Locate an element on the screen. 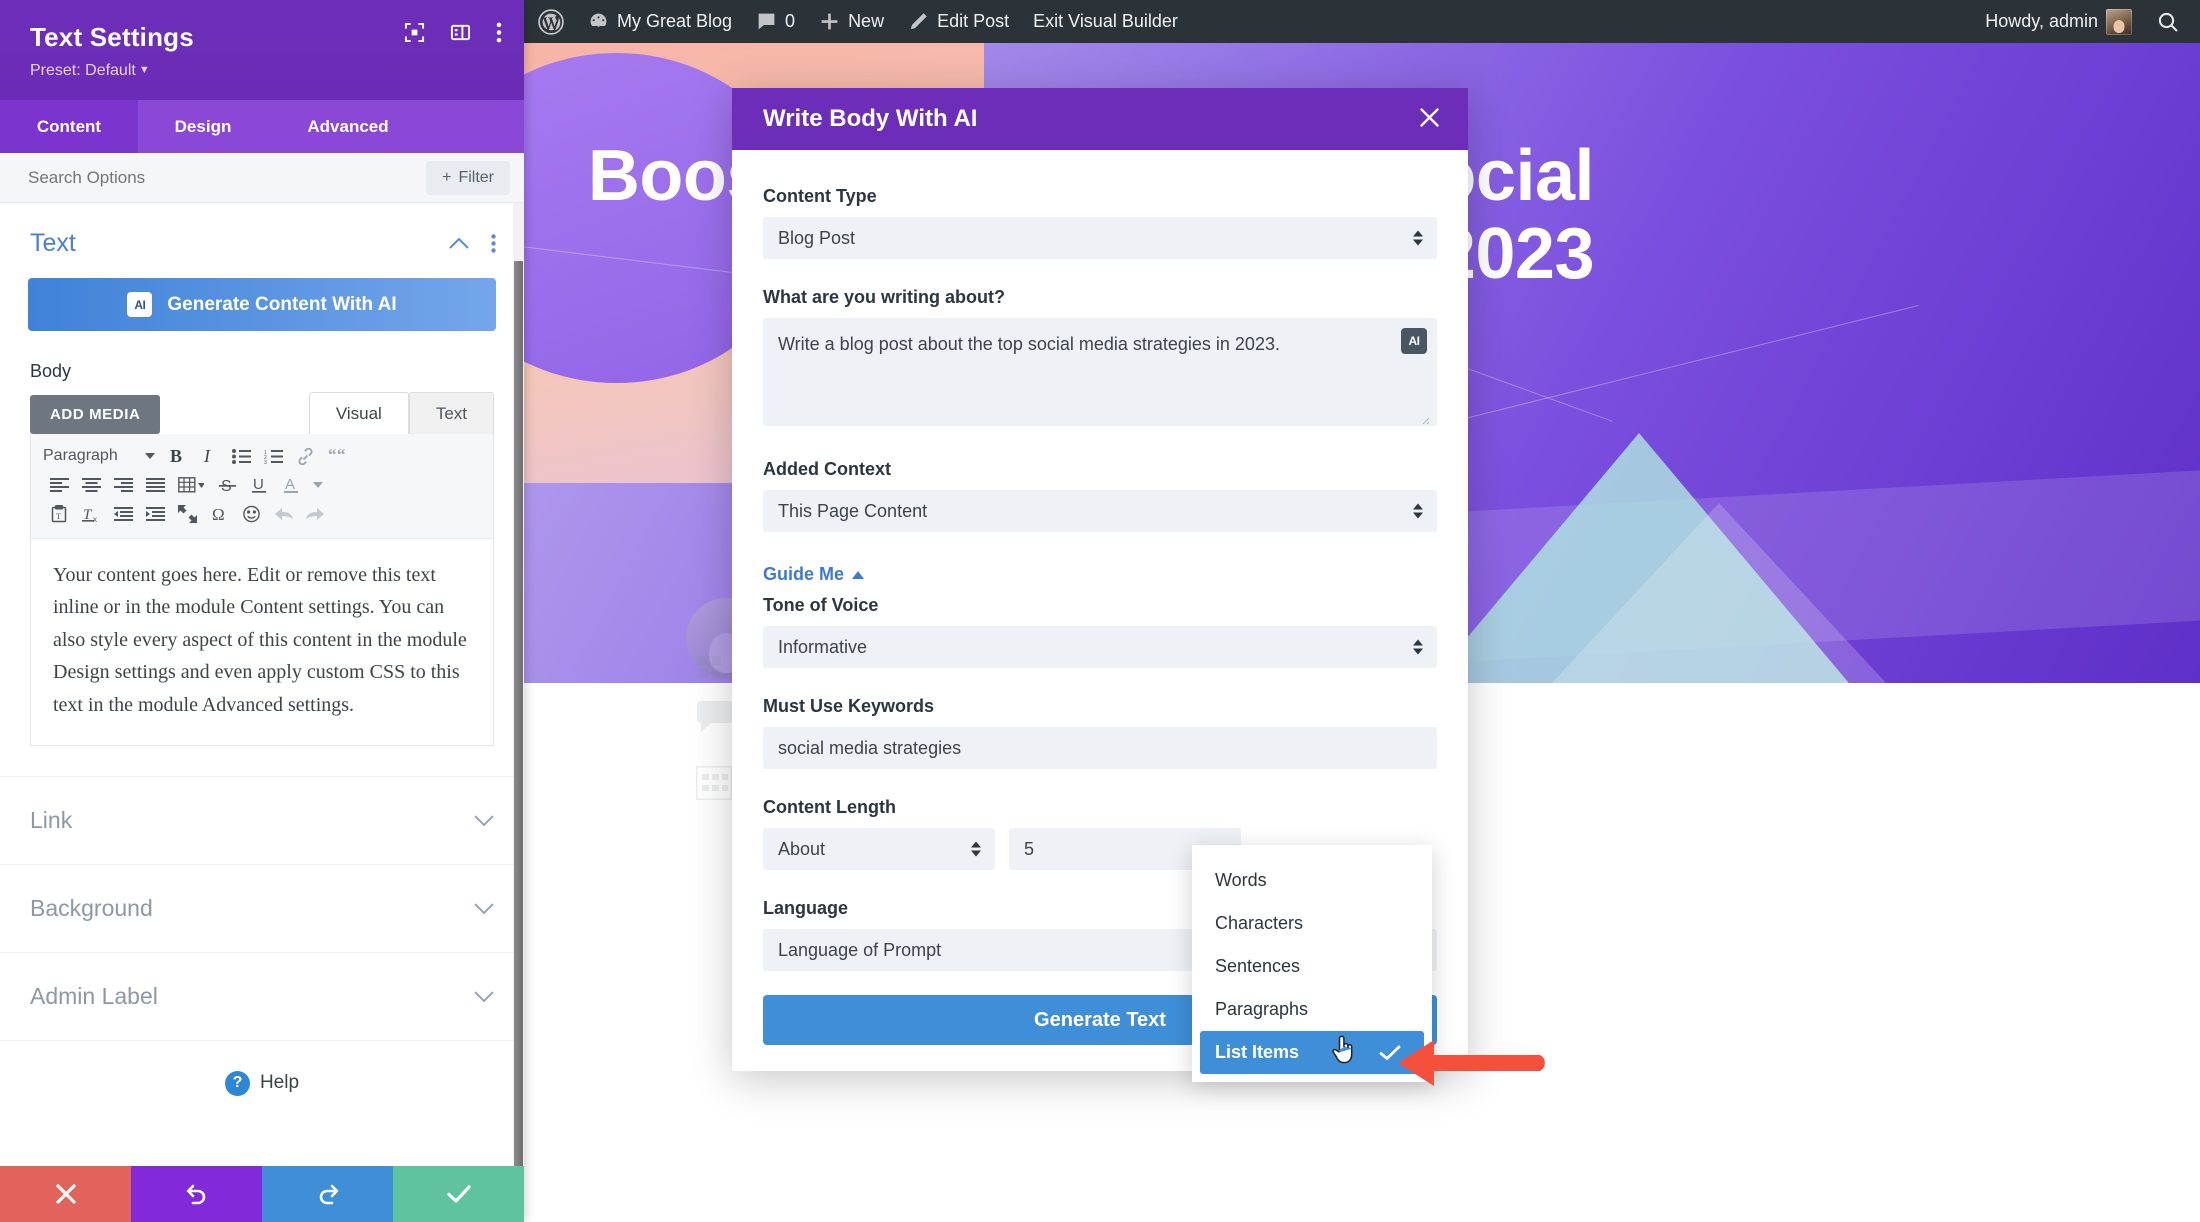  accordion-background: Background is located at coordinates (262, 907).